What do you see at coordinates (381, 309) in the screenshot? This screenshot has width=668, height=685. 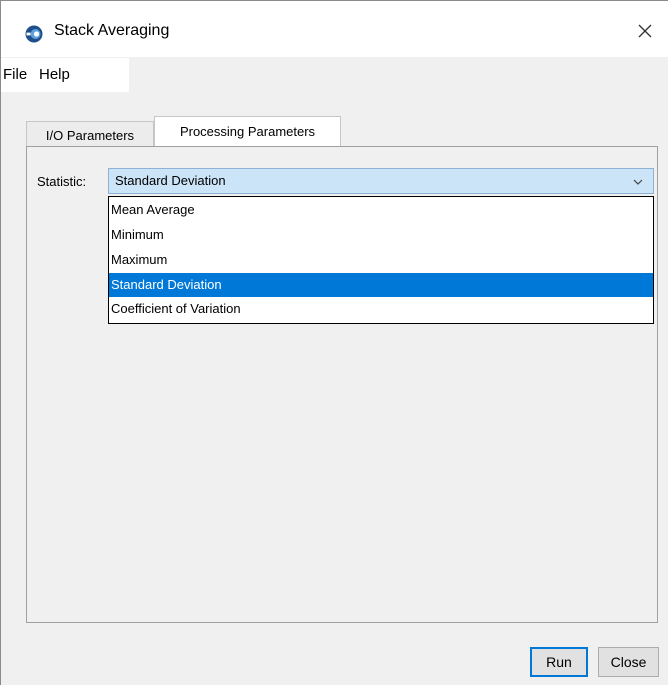 I see `option-coefficient-of-variation: Coefficient of Variation` at bounding box center [381, 309].